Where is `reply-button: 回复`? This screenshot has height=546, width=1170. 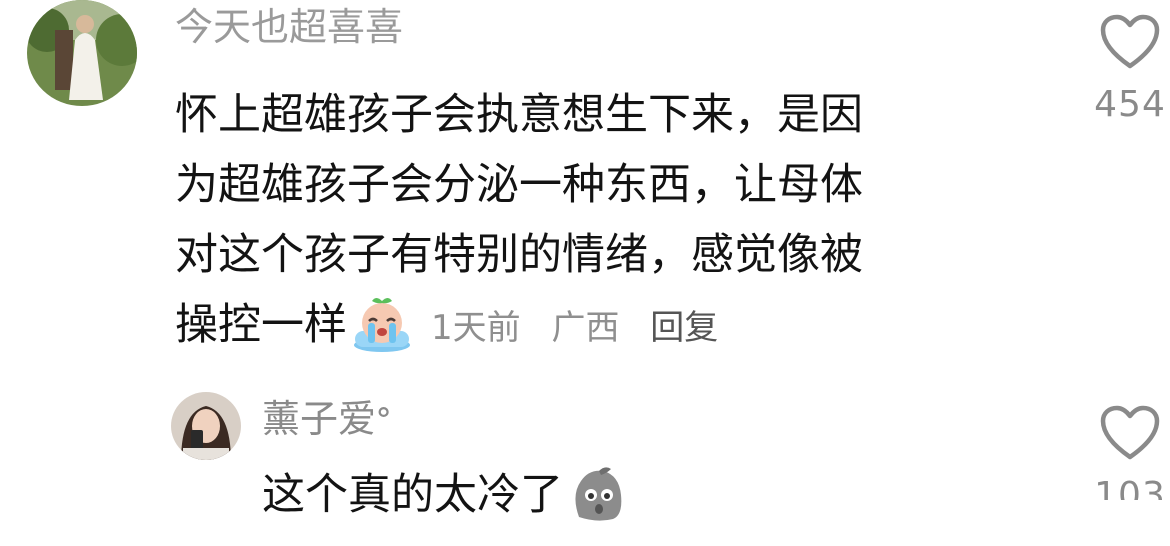
reply-button: 回复 is located at coordinates (684, 328).